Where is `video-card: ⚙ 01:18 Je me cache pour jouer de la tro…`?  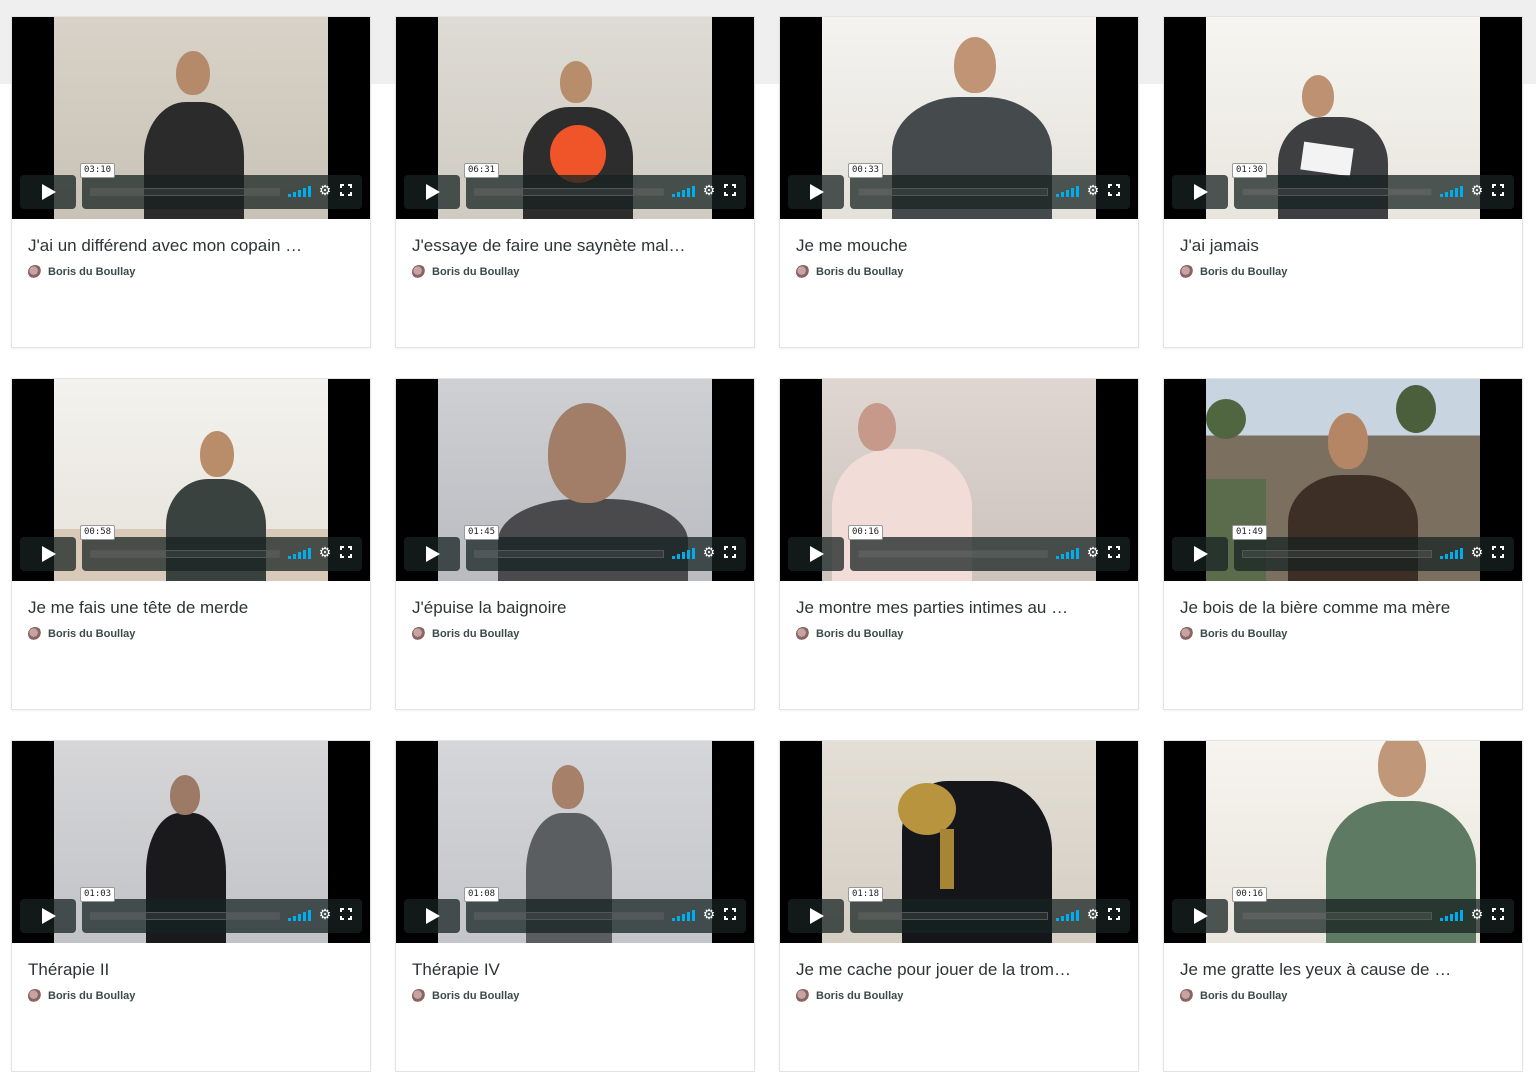 video-card: ⚙ 01:18 Je me cache pour jouer de la tro… is located at coordinates (959, 906).